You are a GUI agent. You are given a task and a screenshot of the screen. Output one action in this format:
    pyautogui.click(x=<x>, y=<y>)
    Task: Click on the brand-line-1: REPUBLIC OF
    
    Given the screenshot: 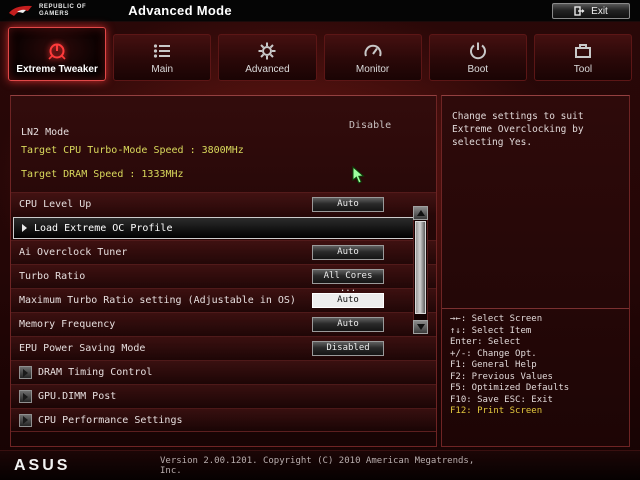 What is the action you would take?
    pyautogui.click(x=63, y=6)
    